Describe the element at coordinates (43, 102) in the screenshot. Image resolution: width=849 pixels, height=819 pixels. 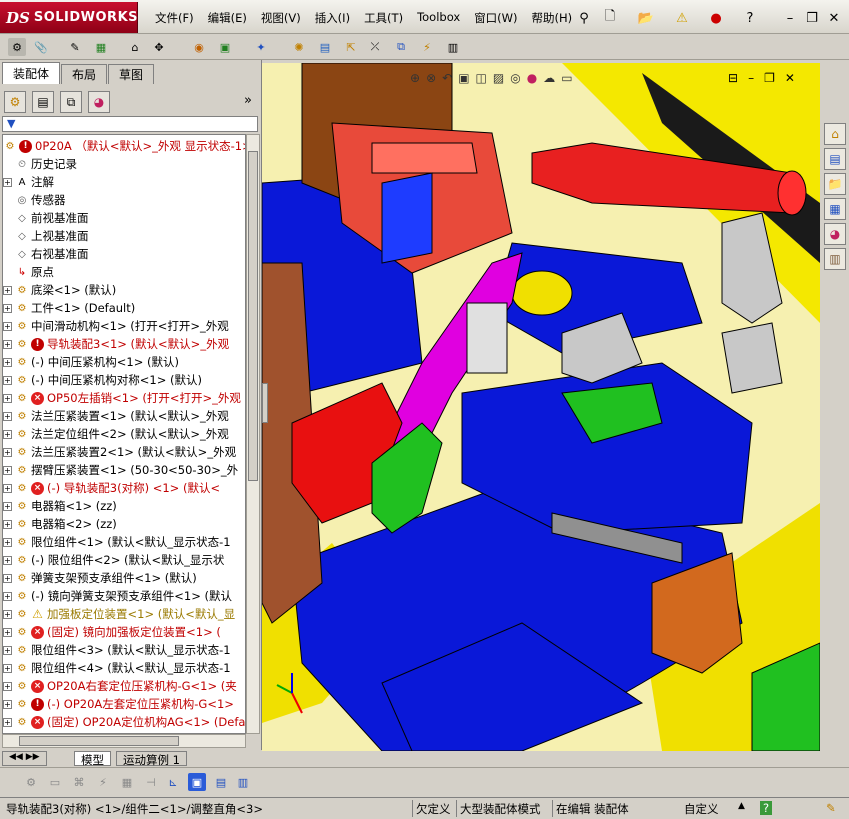
I see `property-manager-icon: ▤` at that location.